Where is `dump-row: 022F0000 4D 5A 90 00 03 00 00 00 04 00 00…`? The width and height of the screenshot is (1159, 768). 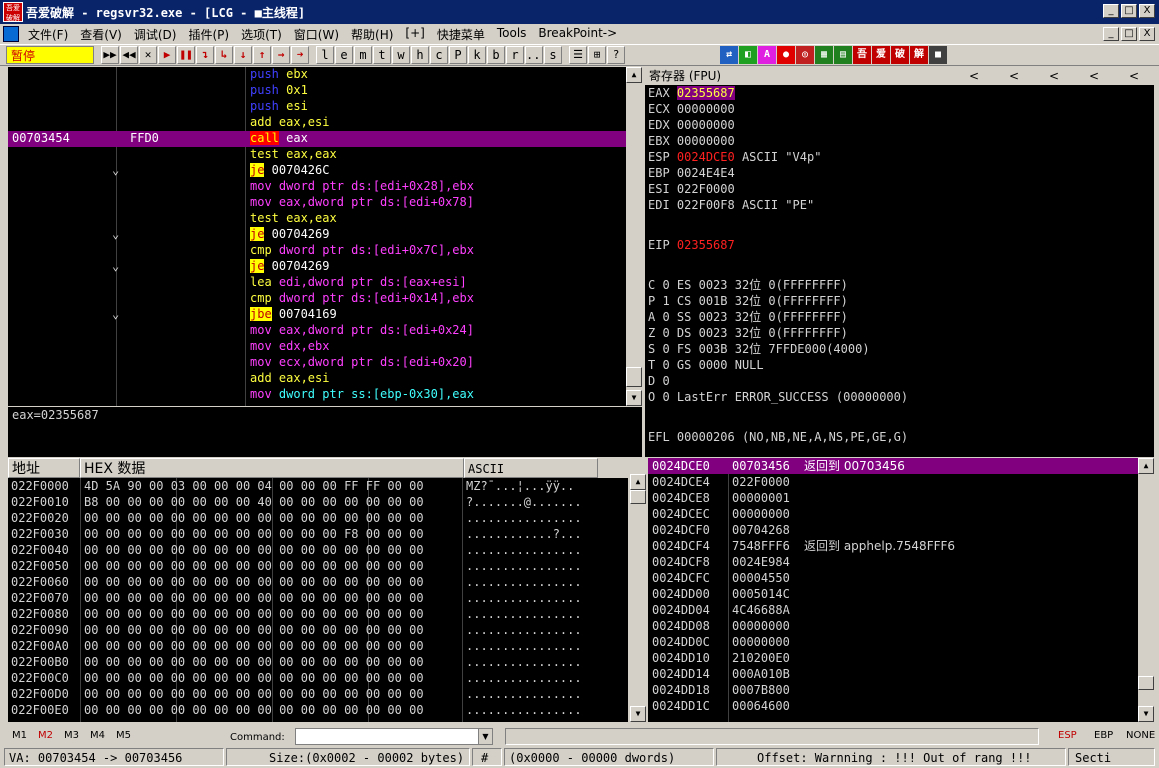 dump-row: 022F0000 4D 5A 90 00 03 00 00 00 04 00 00… is located at coordinates (318, 486).